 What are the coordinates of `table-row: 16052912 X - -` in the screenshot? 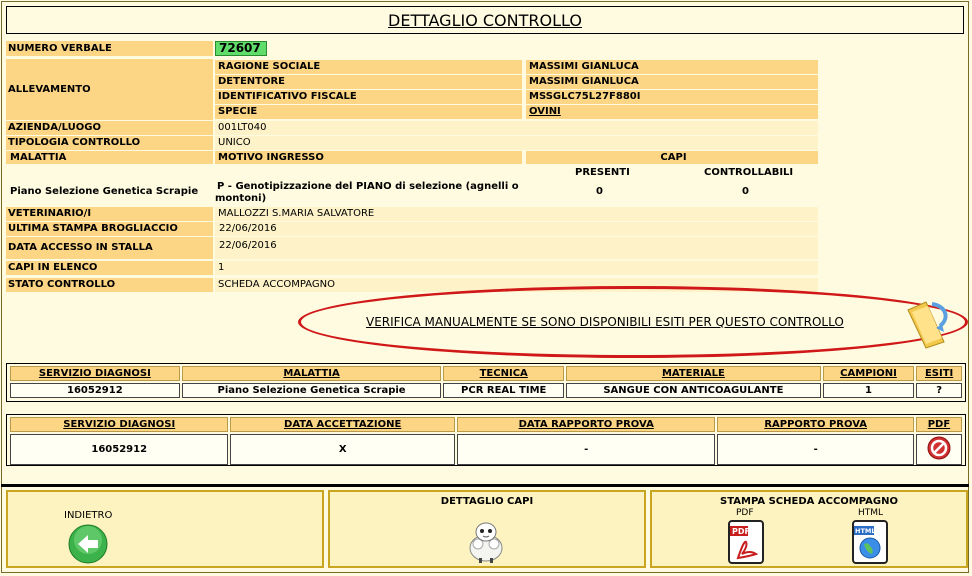 It's located at (486, 449).